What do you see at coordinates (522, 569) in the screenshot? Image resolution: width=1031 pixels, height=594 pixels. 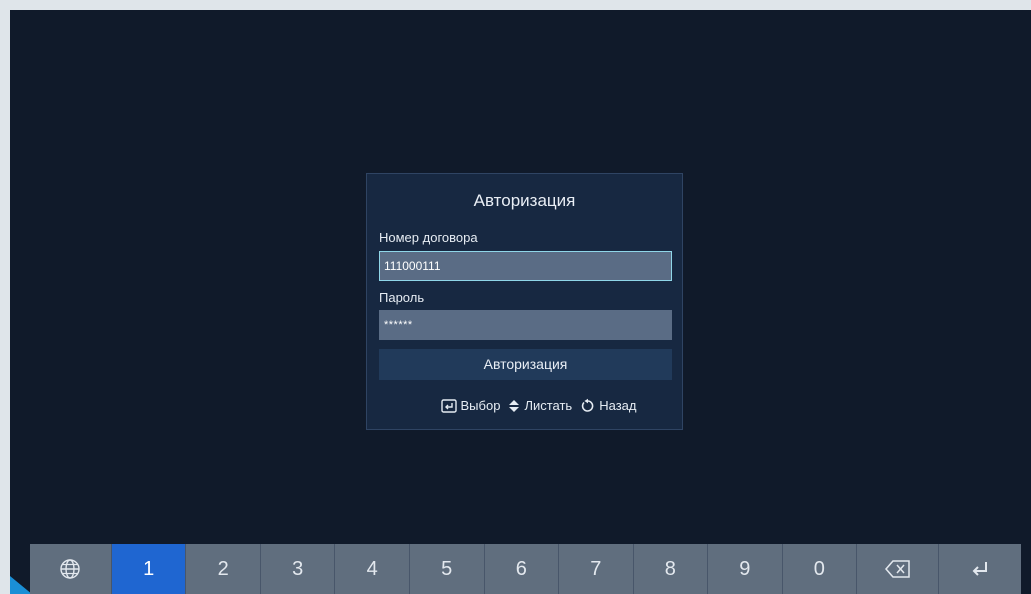 I see `key-6: 6` at bounding box center [522, 569].